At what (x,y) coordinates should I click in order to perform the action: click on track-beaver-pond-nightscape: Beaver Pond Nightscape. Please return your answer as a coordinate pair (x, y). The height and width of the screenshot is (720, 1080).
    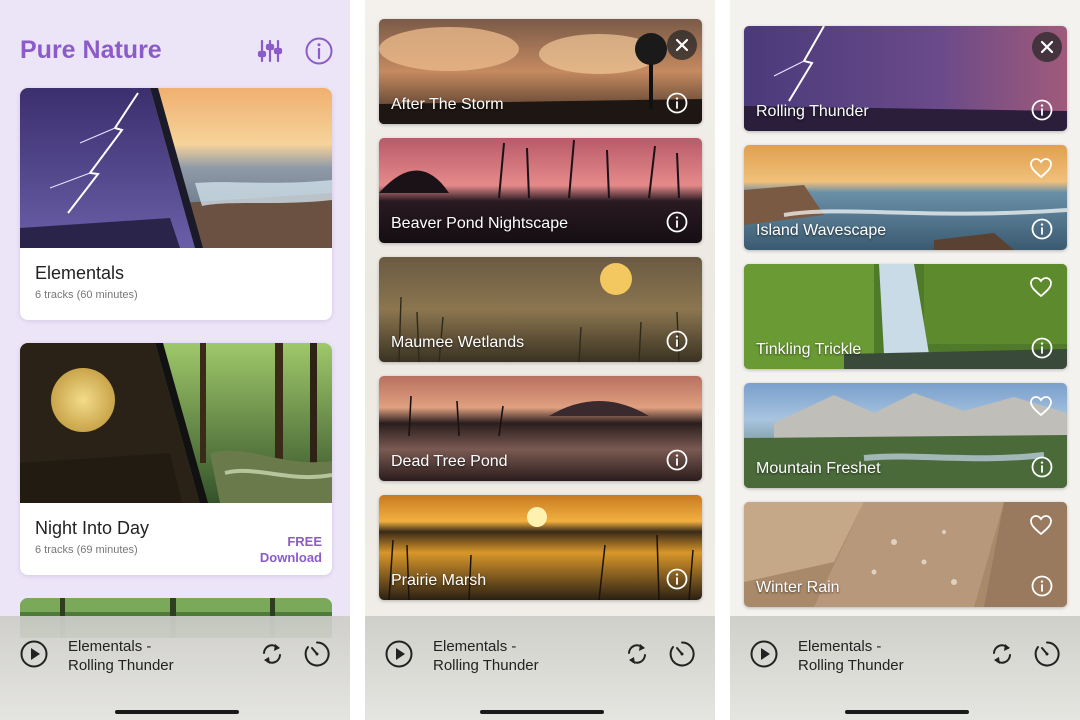
    Looking at the image, I should click on (540, 190).